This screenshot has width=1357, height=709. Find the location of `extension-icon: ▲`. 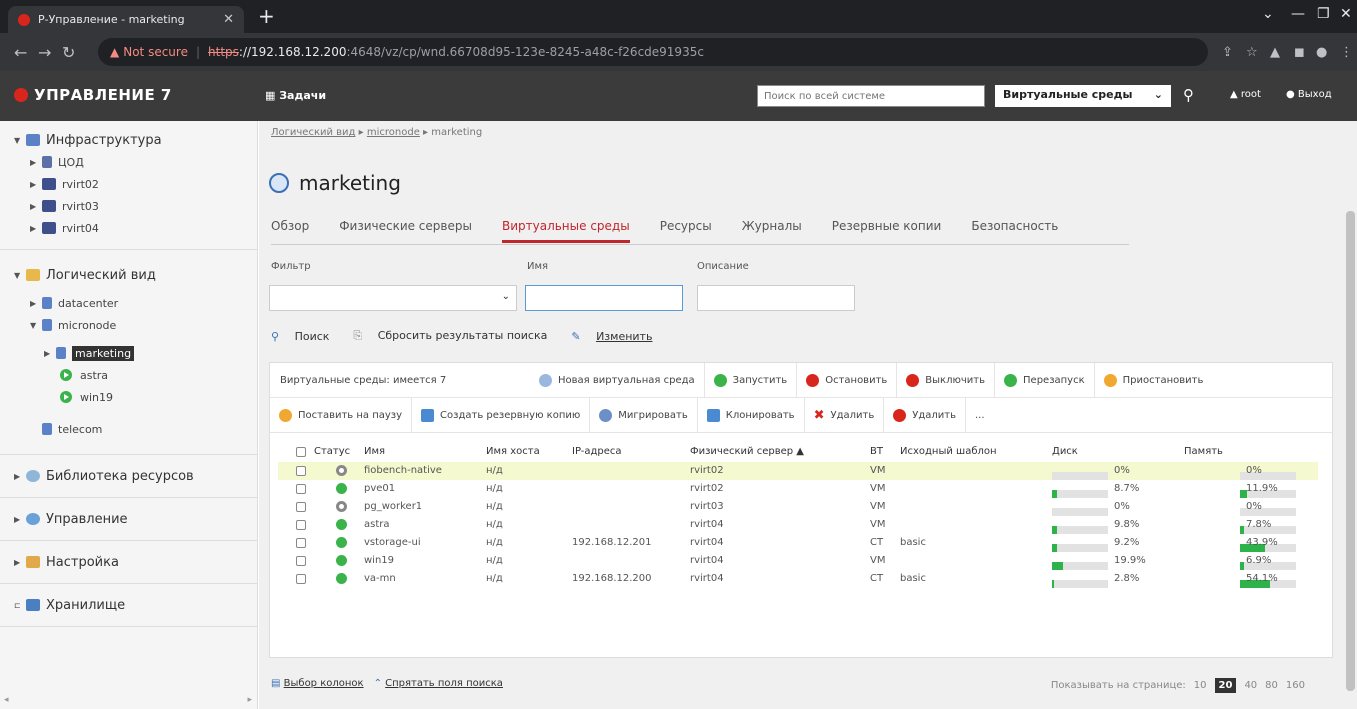

extension-icon: ▲ is located at coordinates (1275, 52).